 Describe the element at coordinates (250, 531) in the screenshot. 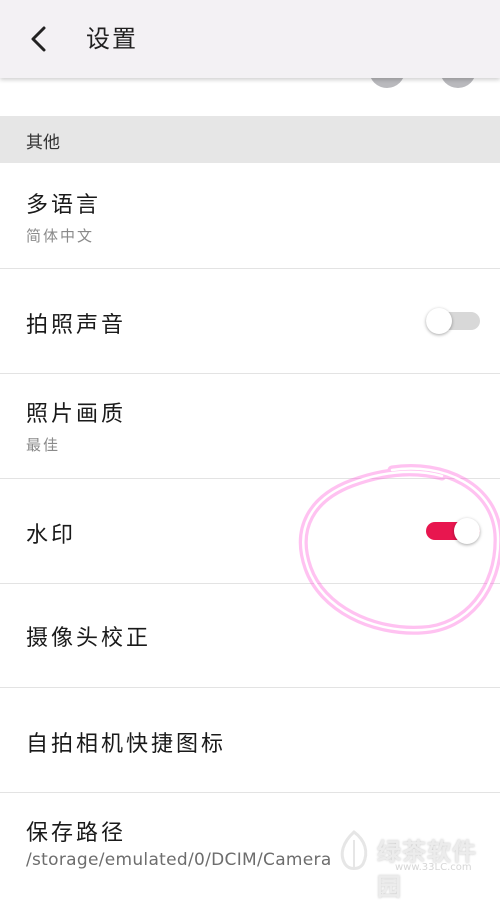

I see `setting-watermark: 水印` at that location.